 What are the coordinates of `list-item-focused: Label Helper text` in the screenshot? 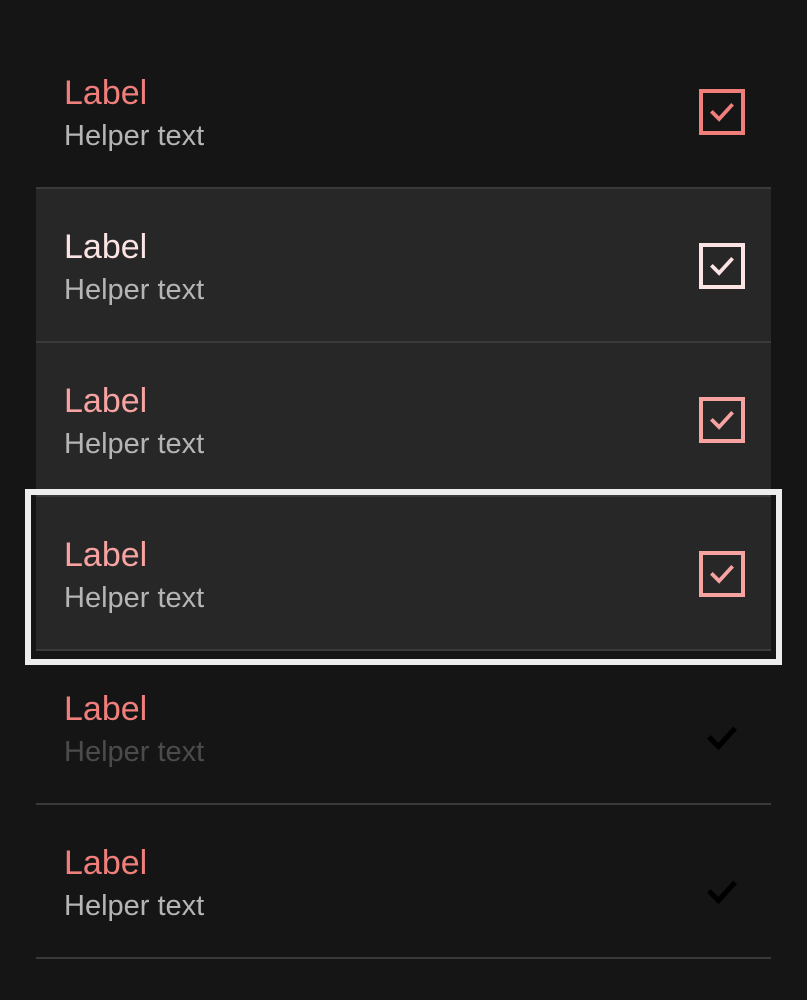 It's located at (403, 574).